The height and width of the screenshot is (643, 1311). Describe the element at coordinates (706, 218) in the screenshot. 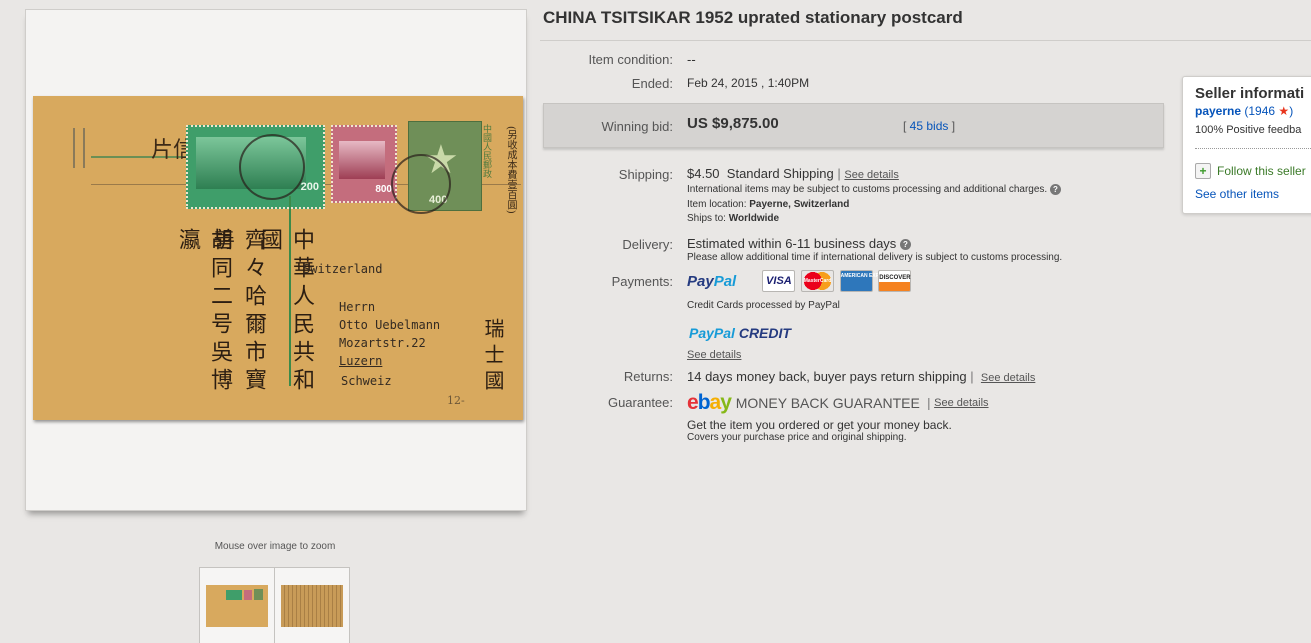

I see `ships-to-label: Ships to:` at that location.